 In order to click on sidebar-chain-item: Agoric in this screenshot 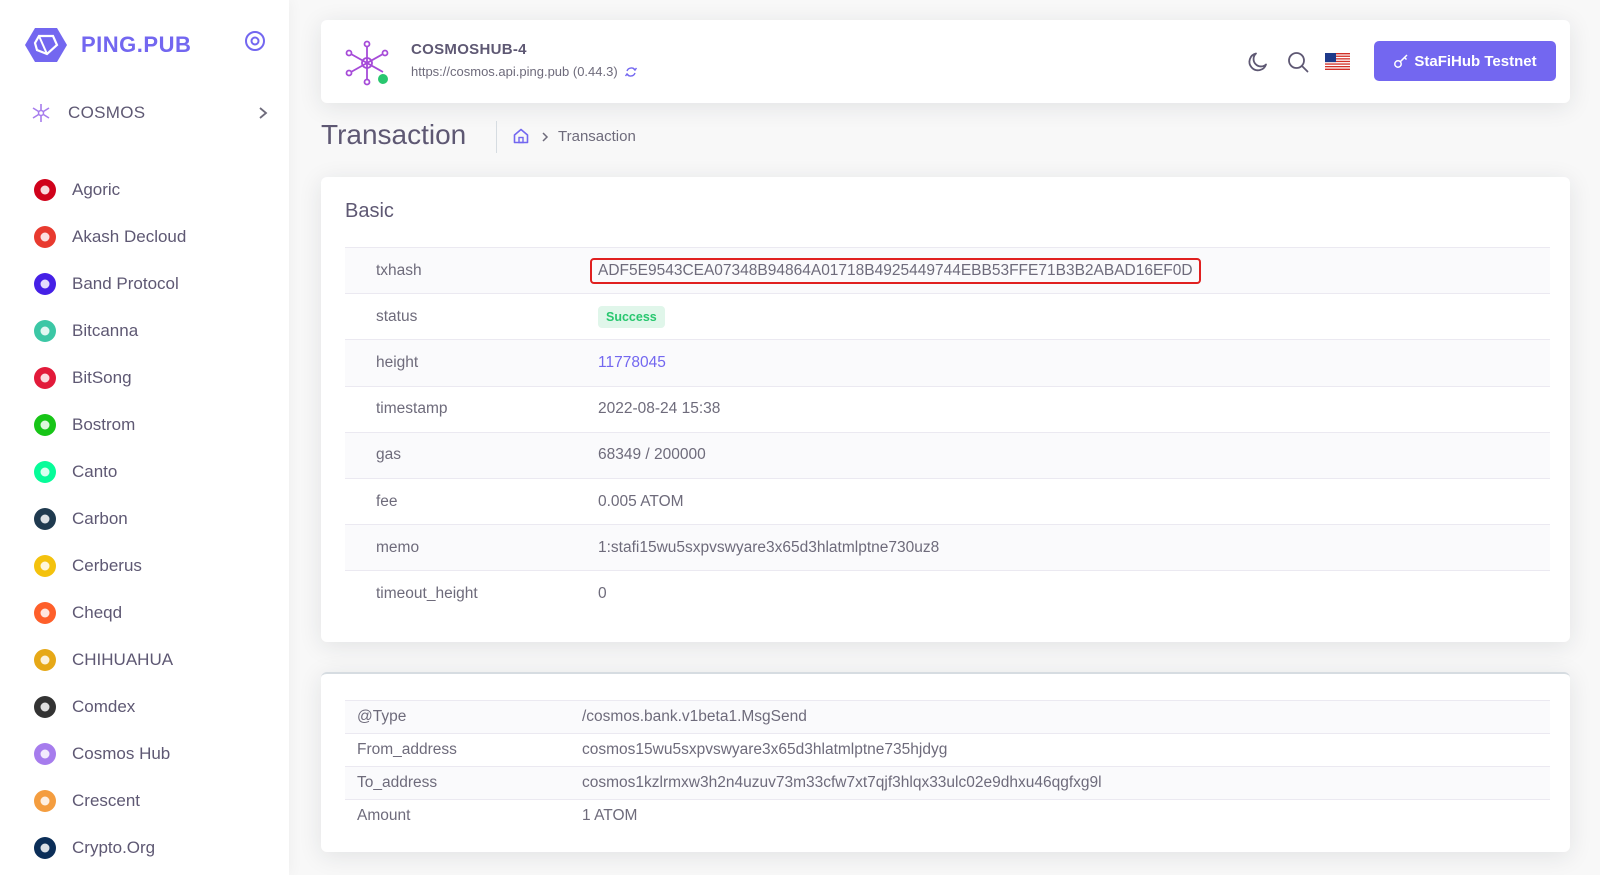, I will do `click(150, 189)`.